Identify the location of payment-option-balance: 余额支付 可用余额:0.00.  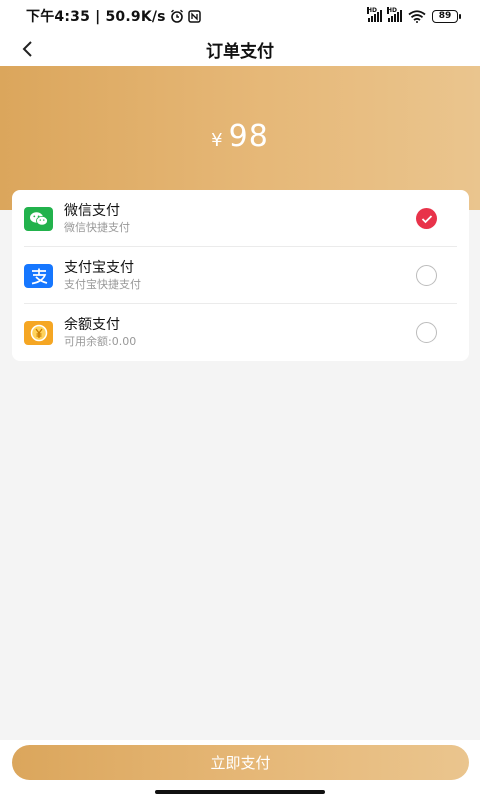
(240, 332).